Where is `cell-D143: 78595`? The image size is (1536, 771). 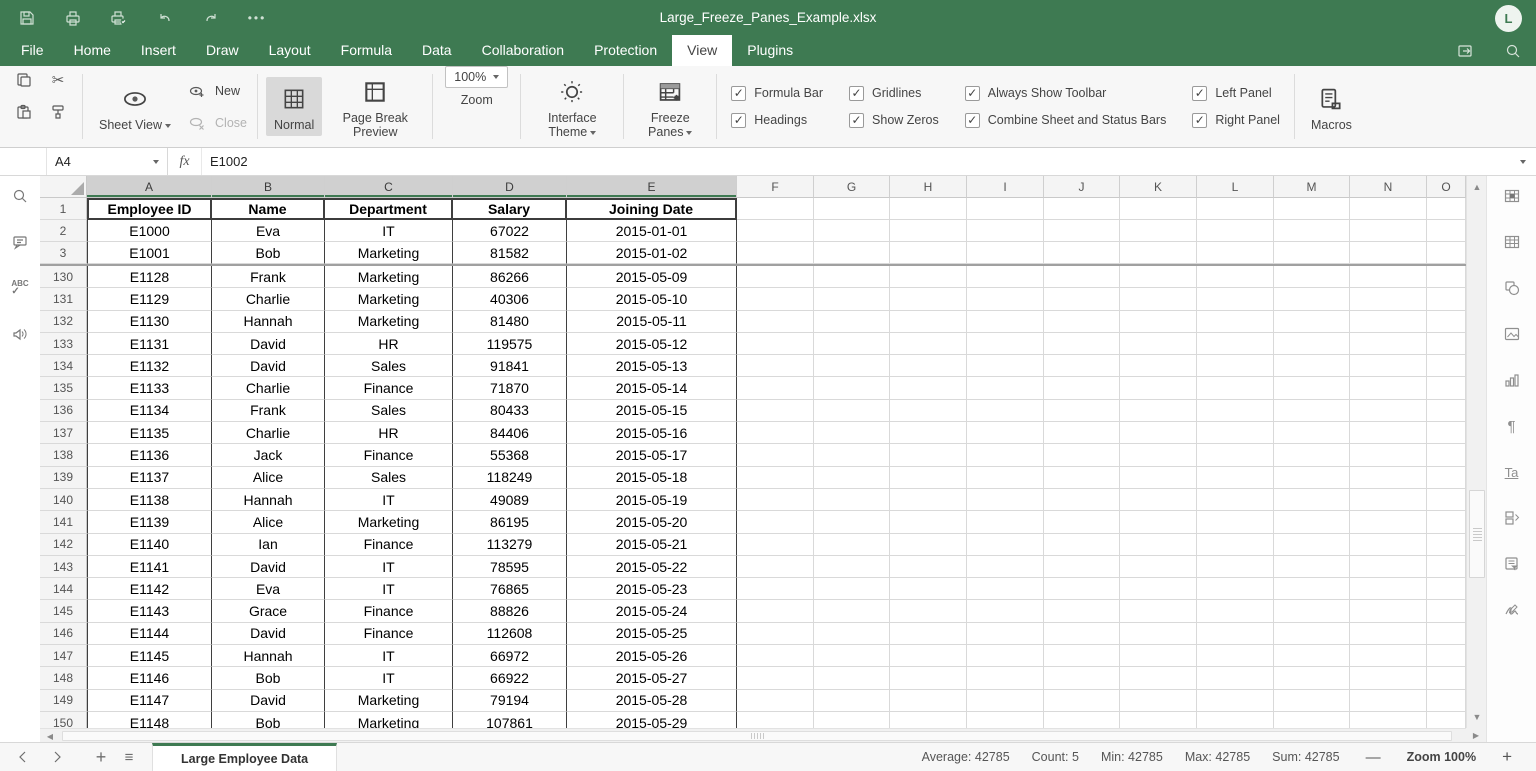
cell-D143: 78595 is located at coordinates (510, 567).